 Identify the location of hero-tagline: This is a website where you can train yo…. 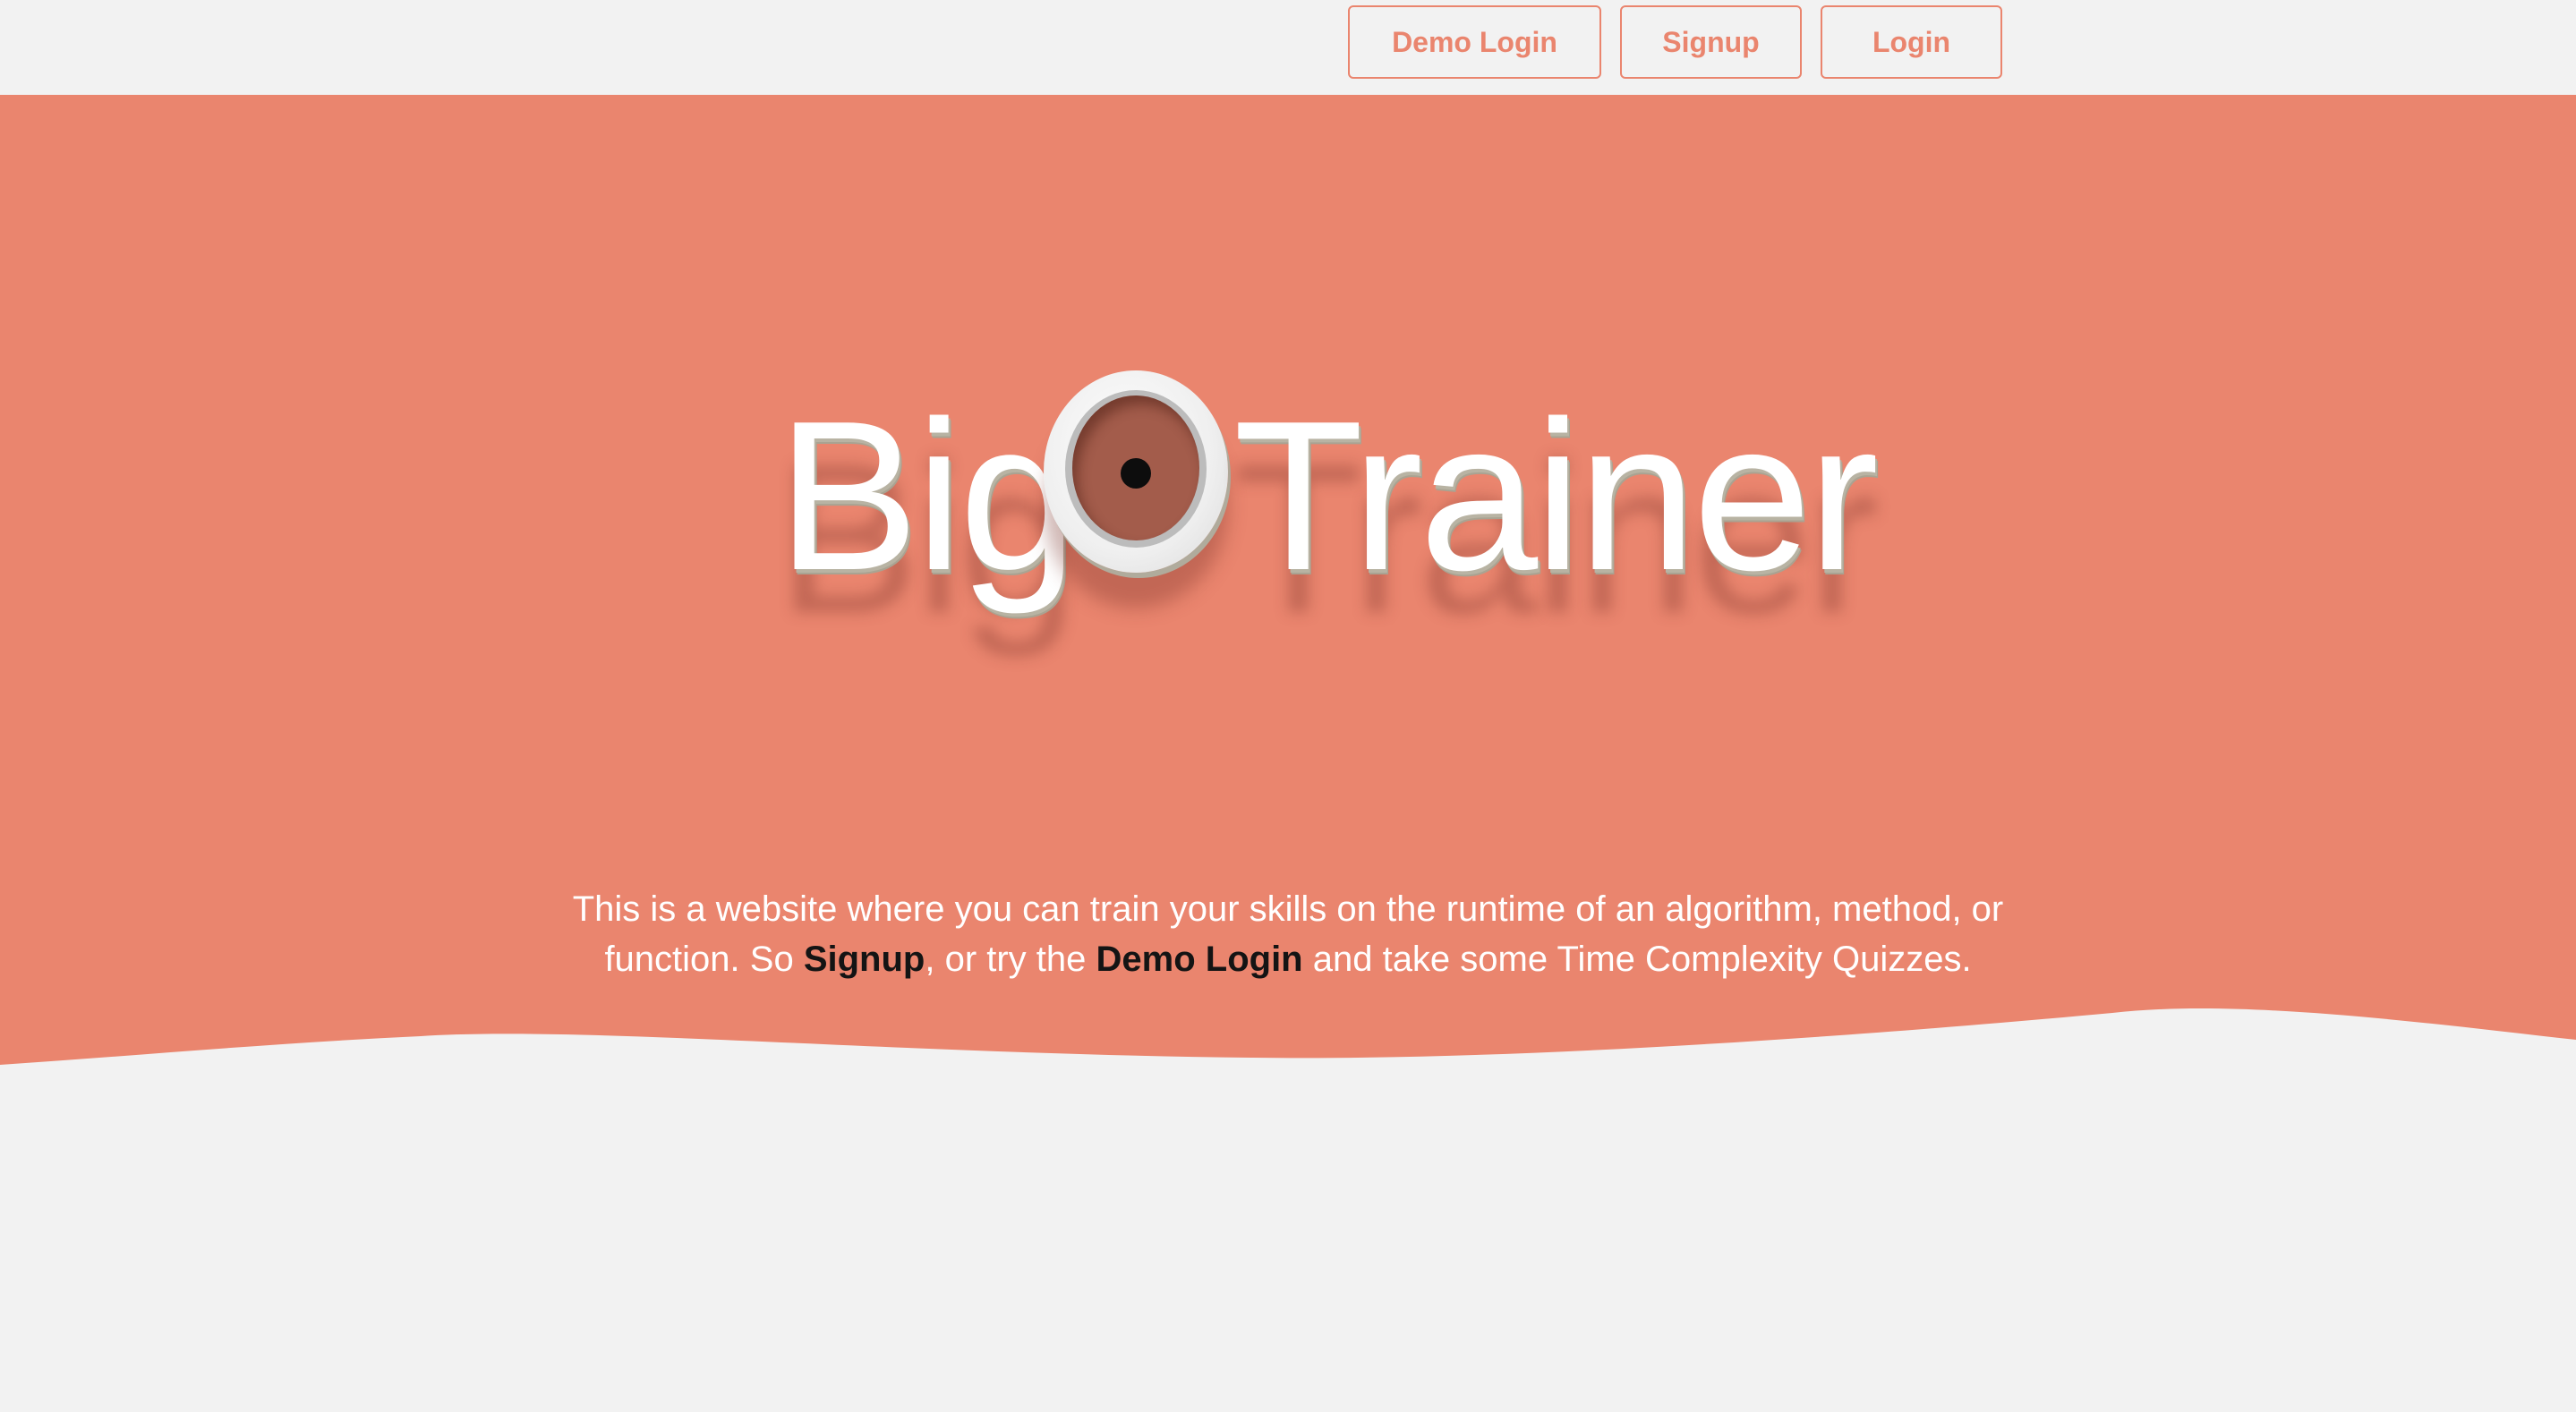
(1288, 934).